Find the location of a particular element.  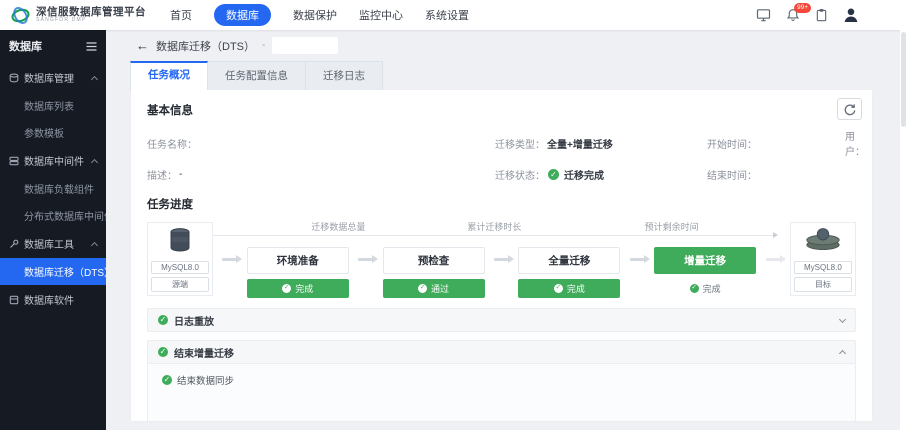

start-time-label: 开始时间： is located at coordinates (732, 145).